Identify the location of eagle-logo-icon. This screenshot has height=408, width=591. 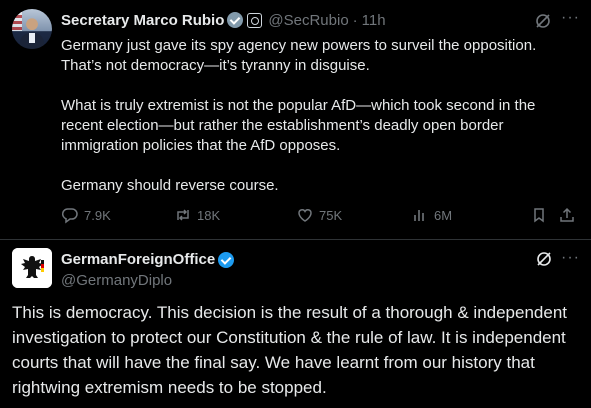
(32, 268).